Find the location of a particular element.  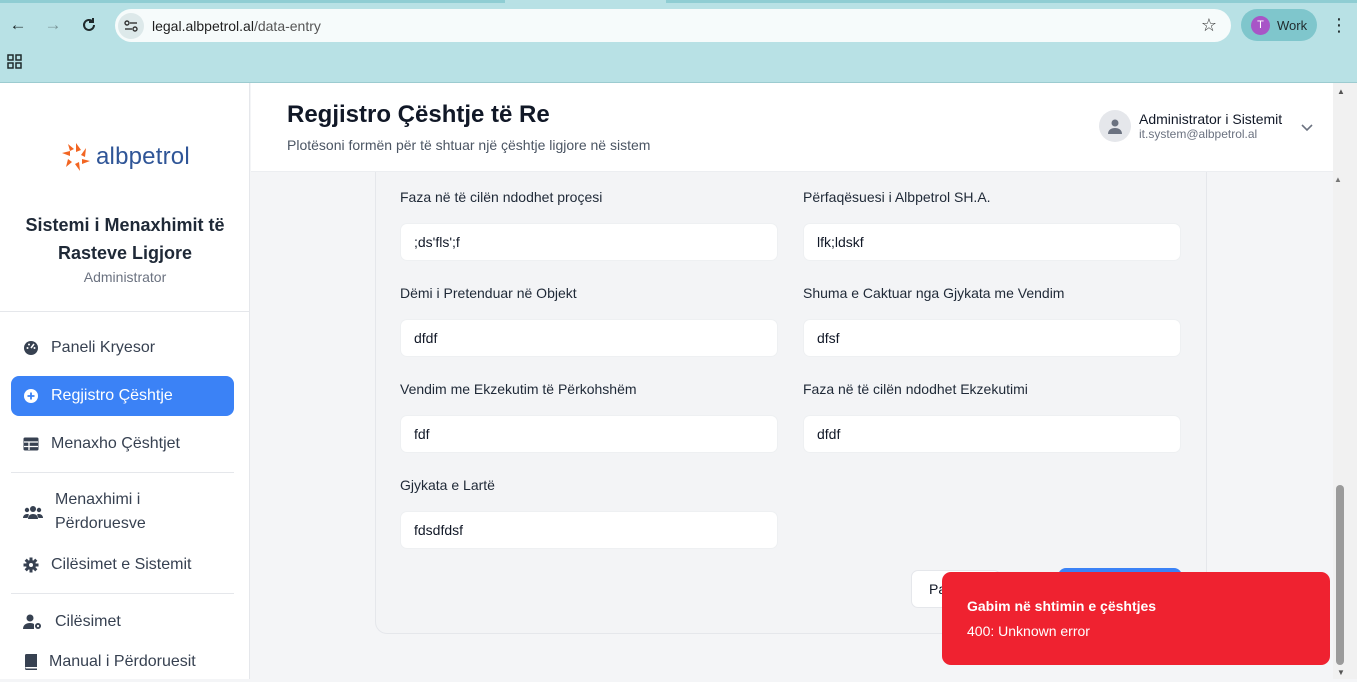

system-title: Sistemi i Menaxhimit të Rasteve Ligjore is located at coordinates (125, 239).